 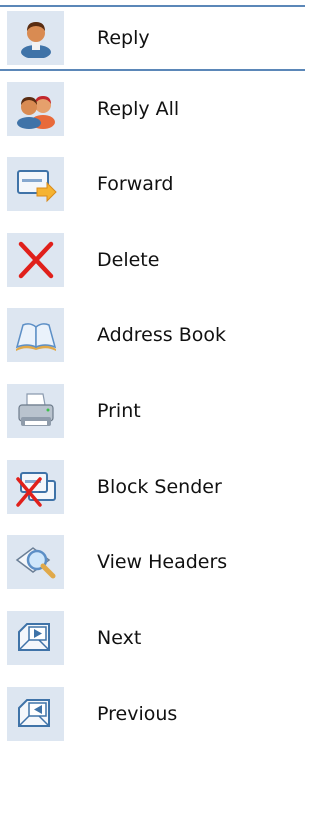 I want to click on menu-item-block-sender: Block Sender, so click(x=152, y=487).